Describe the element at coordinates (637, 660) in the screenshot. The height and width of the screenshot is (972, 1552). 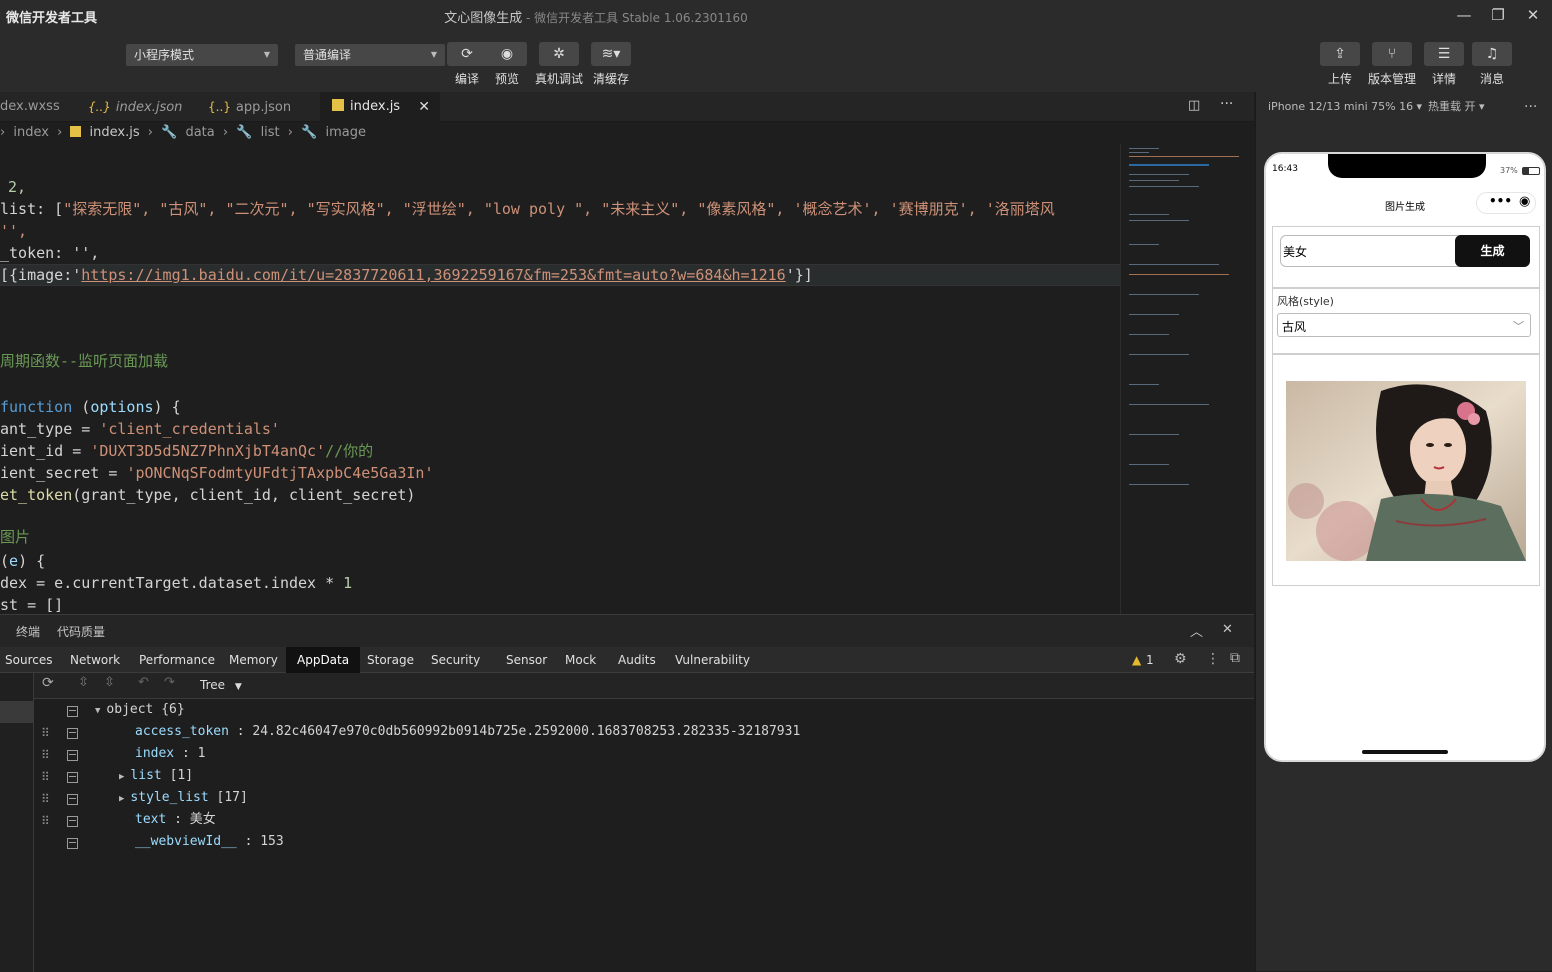
I see `tab-audits: Audits` at that location.